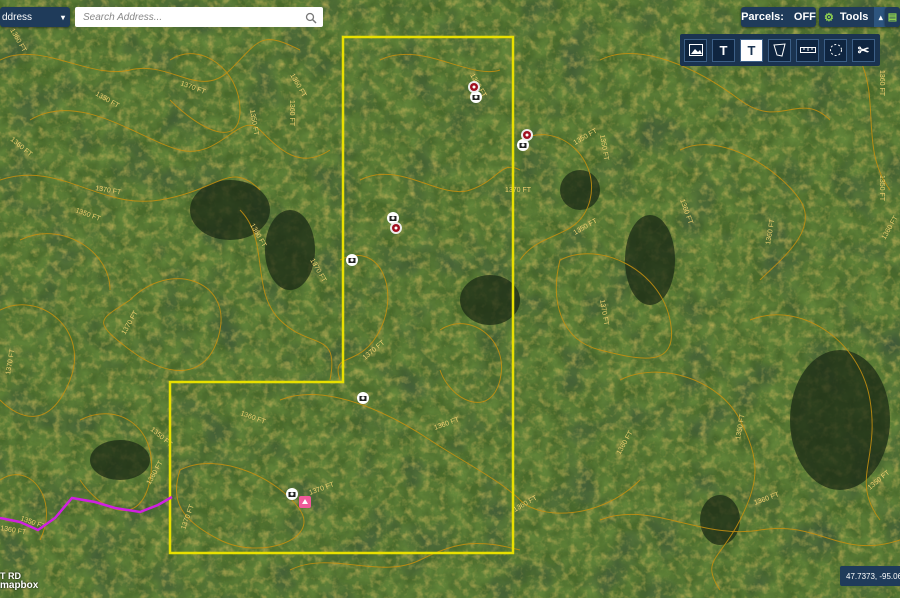  What do you see at coordinates (881, 188) in the screenshot?
I see `contour-label: 1350 FT` at bounding box center [881, 188].